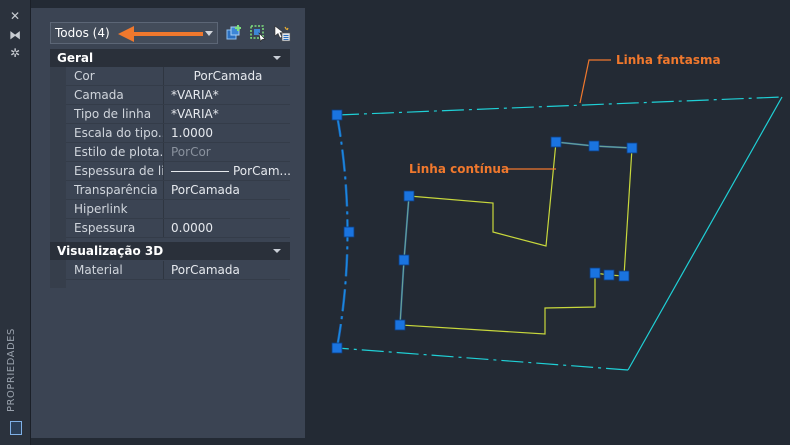 This screenshot has height=445, width=790. What do you see at coordinates (595, 81) in the screenshot?
I see `callout-leader-phantom` at bounding box center [595, 81].